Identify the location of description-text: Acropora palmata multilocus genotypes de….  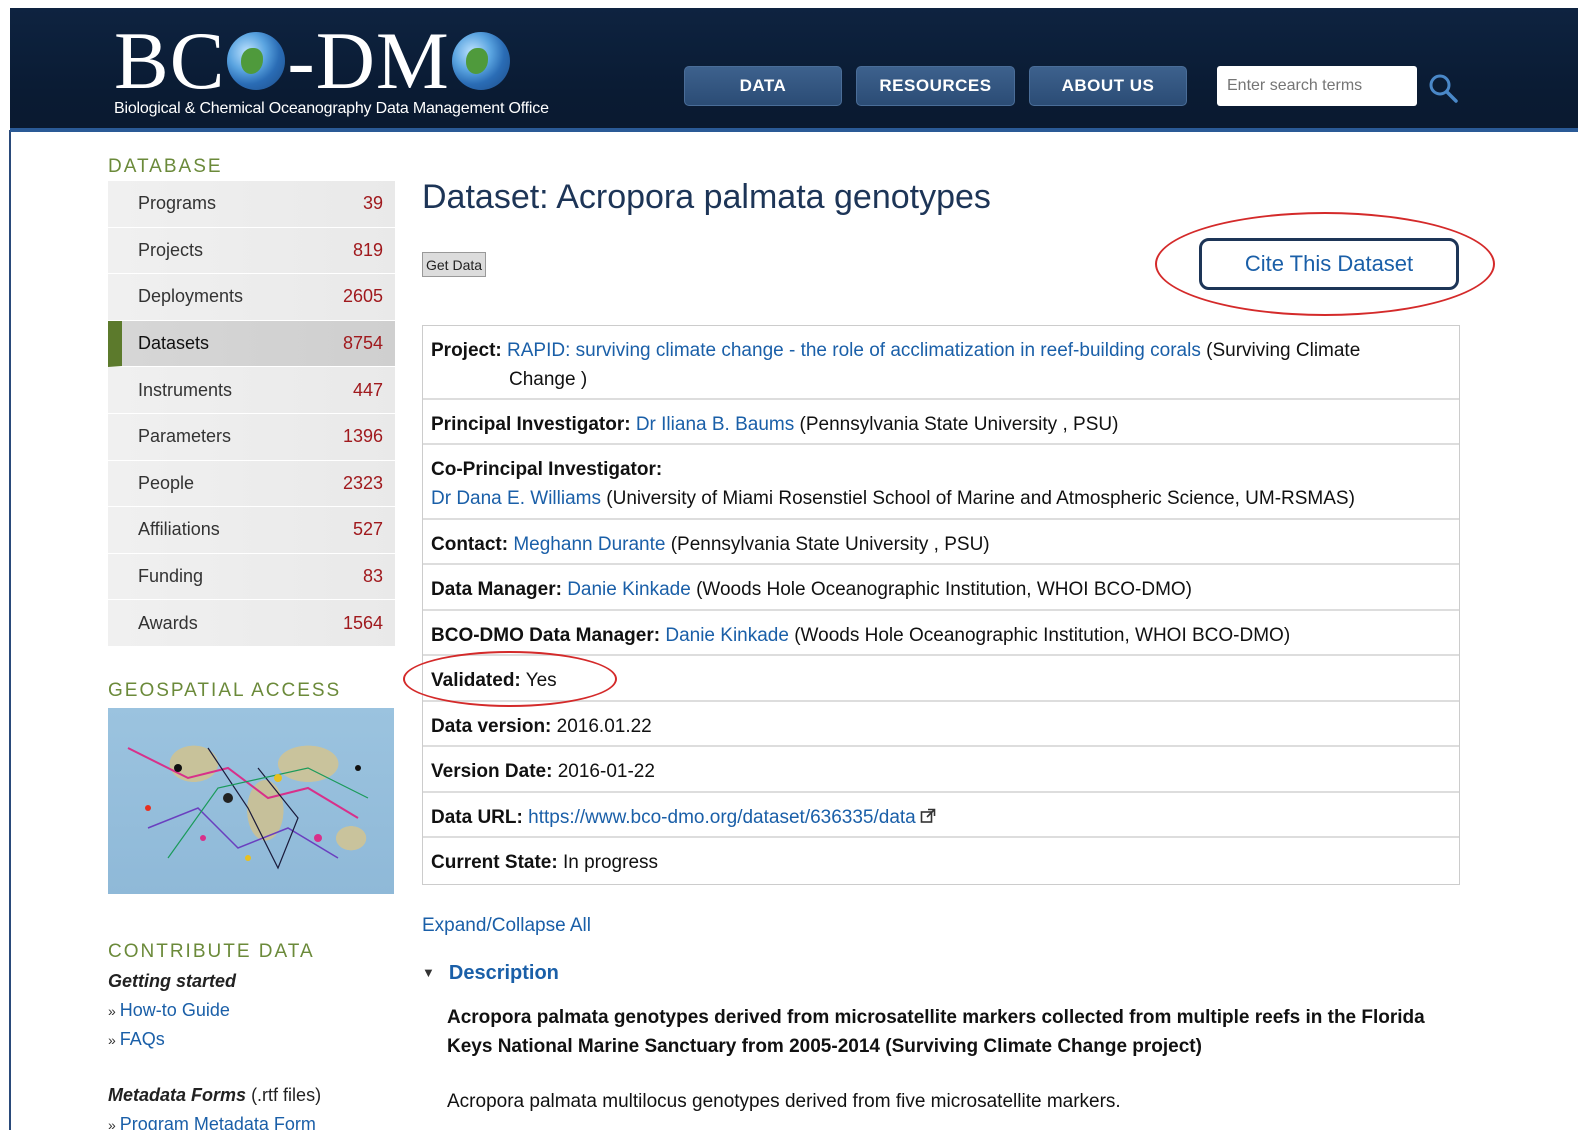
(784, 1101).